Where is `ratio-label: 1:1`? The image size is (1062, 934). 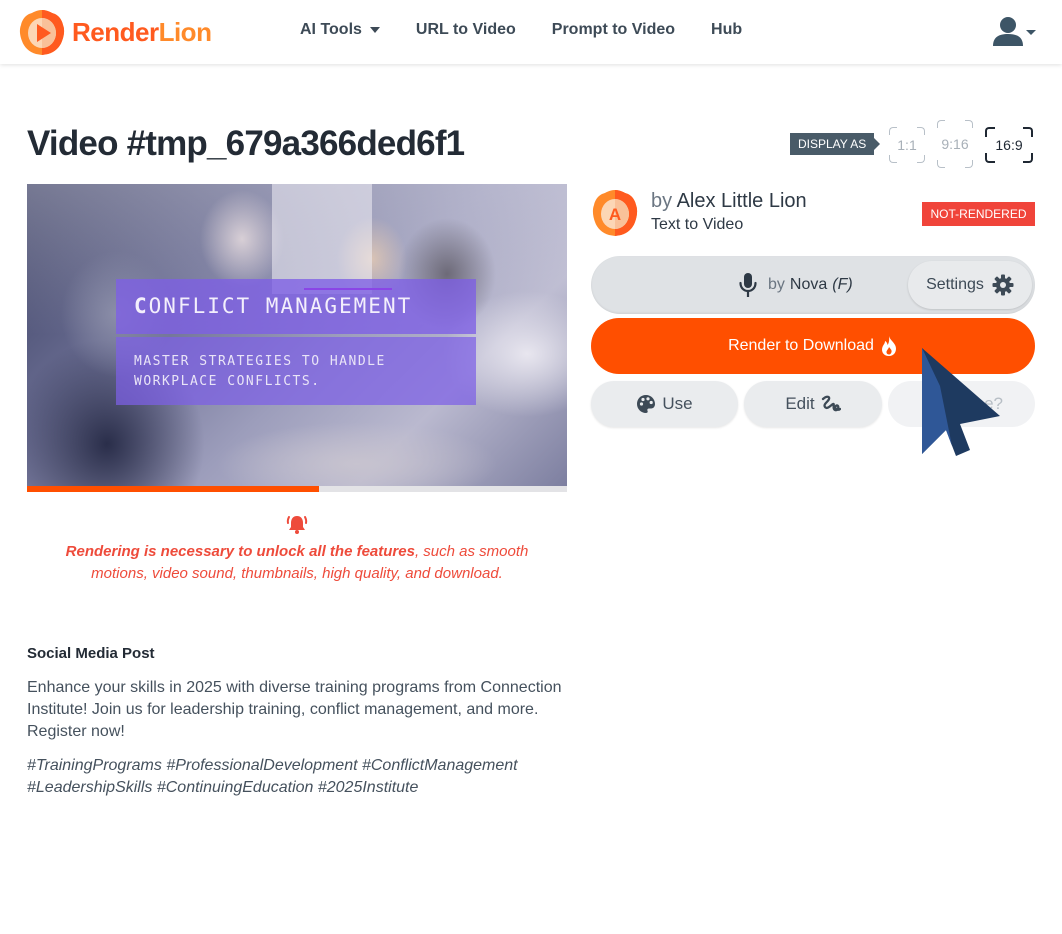
ratio-label: 1:1 is located at coordinates (907, 145).